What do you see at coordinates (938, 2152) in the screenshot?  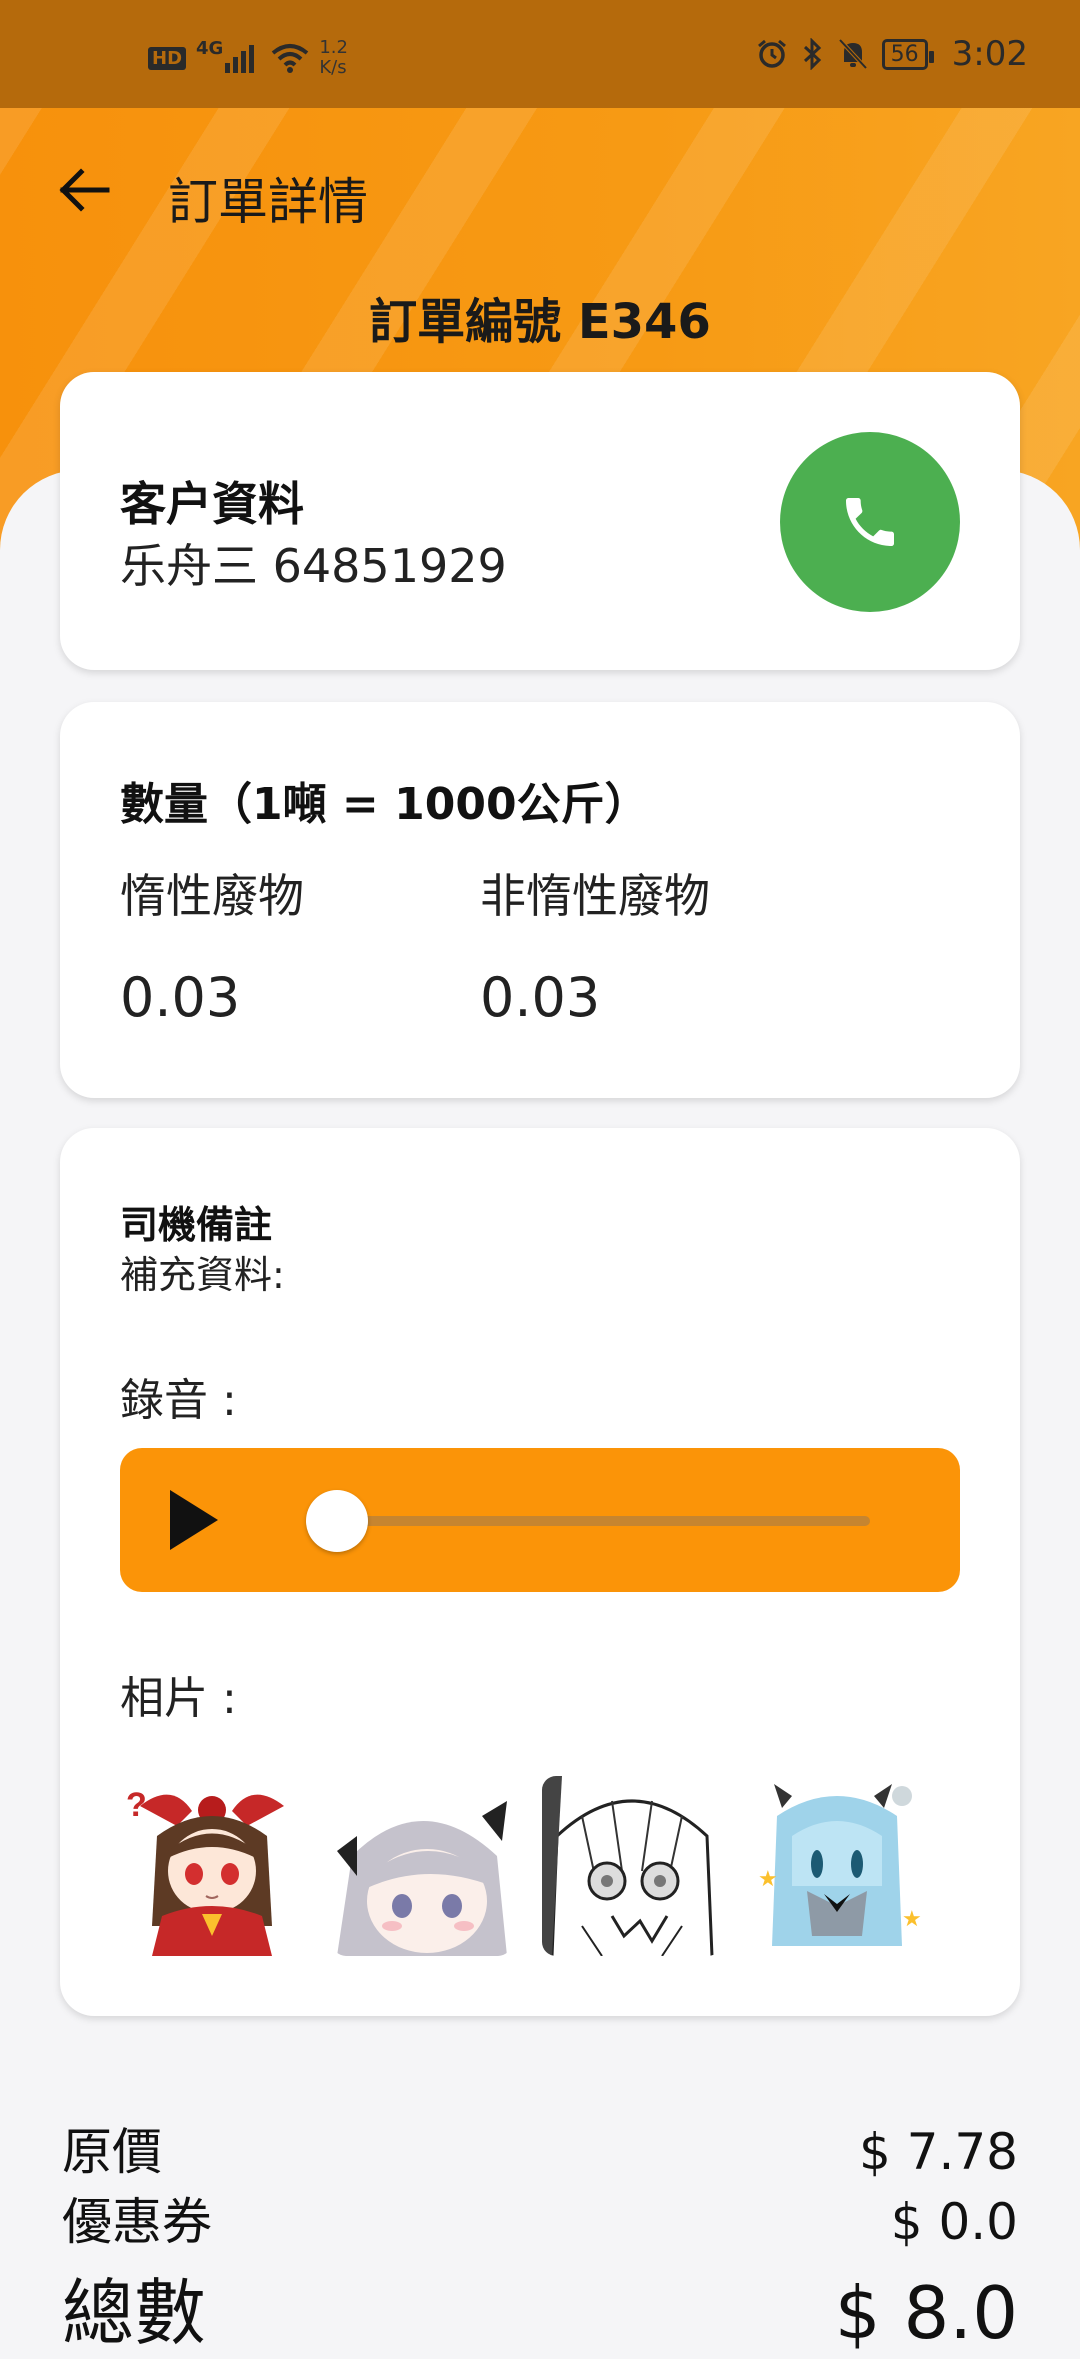 I see `original-price-value: $ 7.78` at bounding box center [938, 2152].